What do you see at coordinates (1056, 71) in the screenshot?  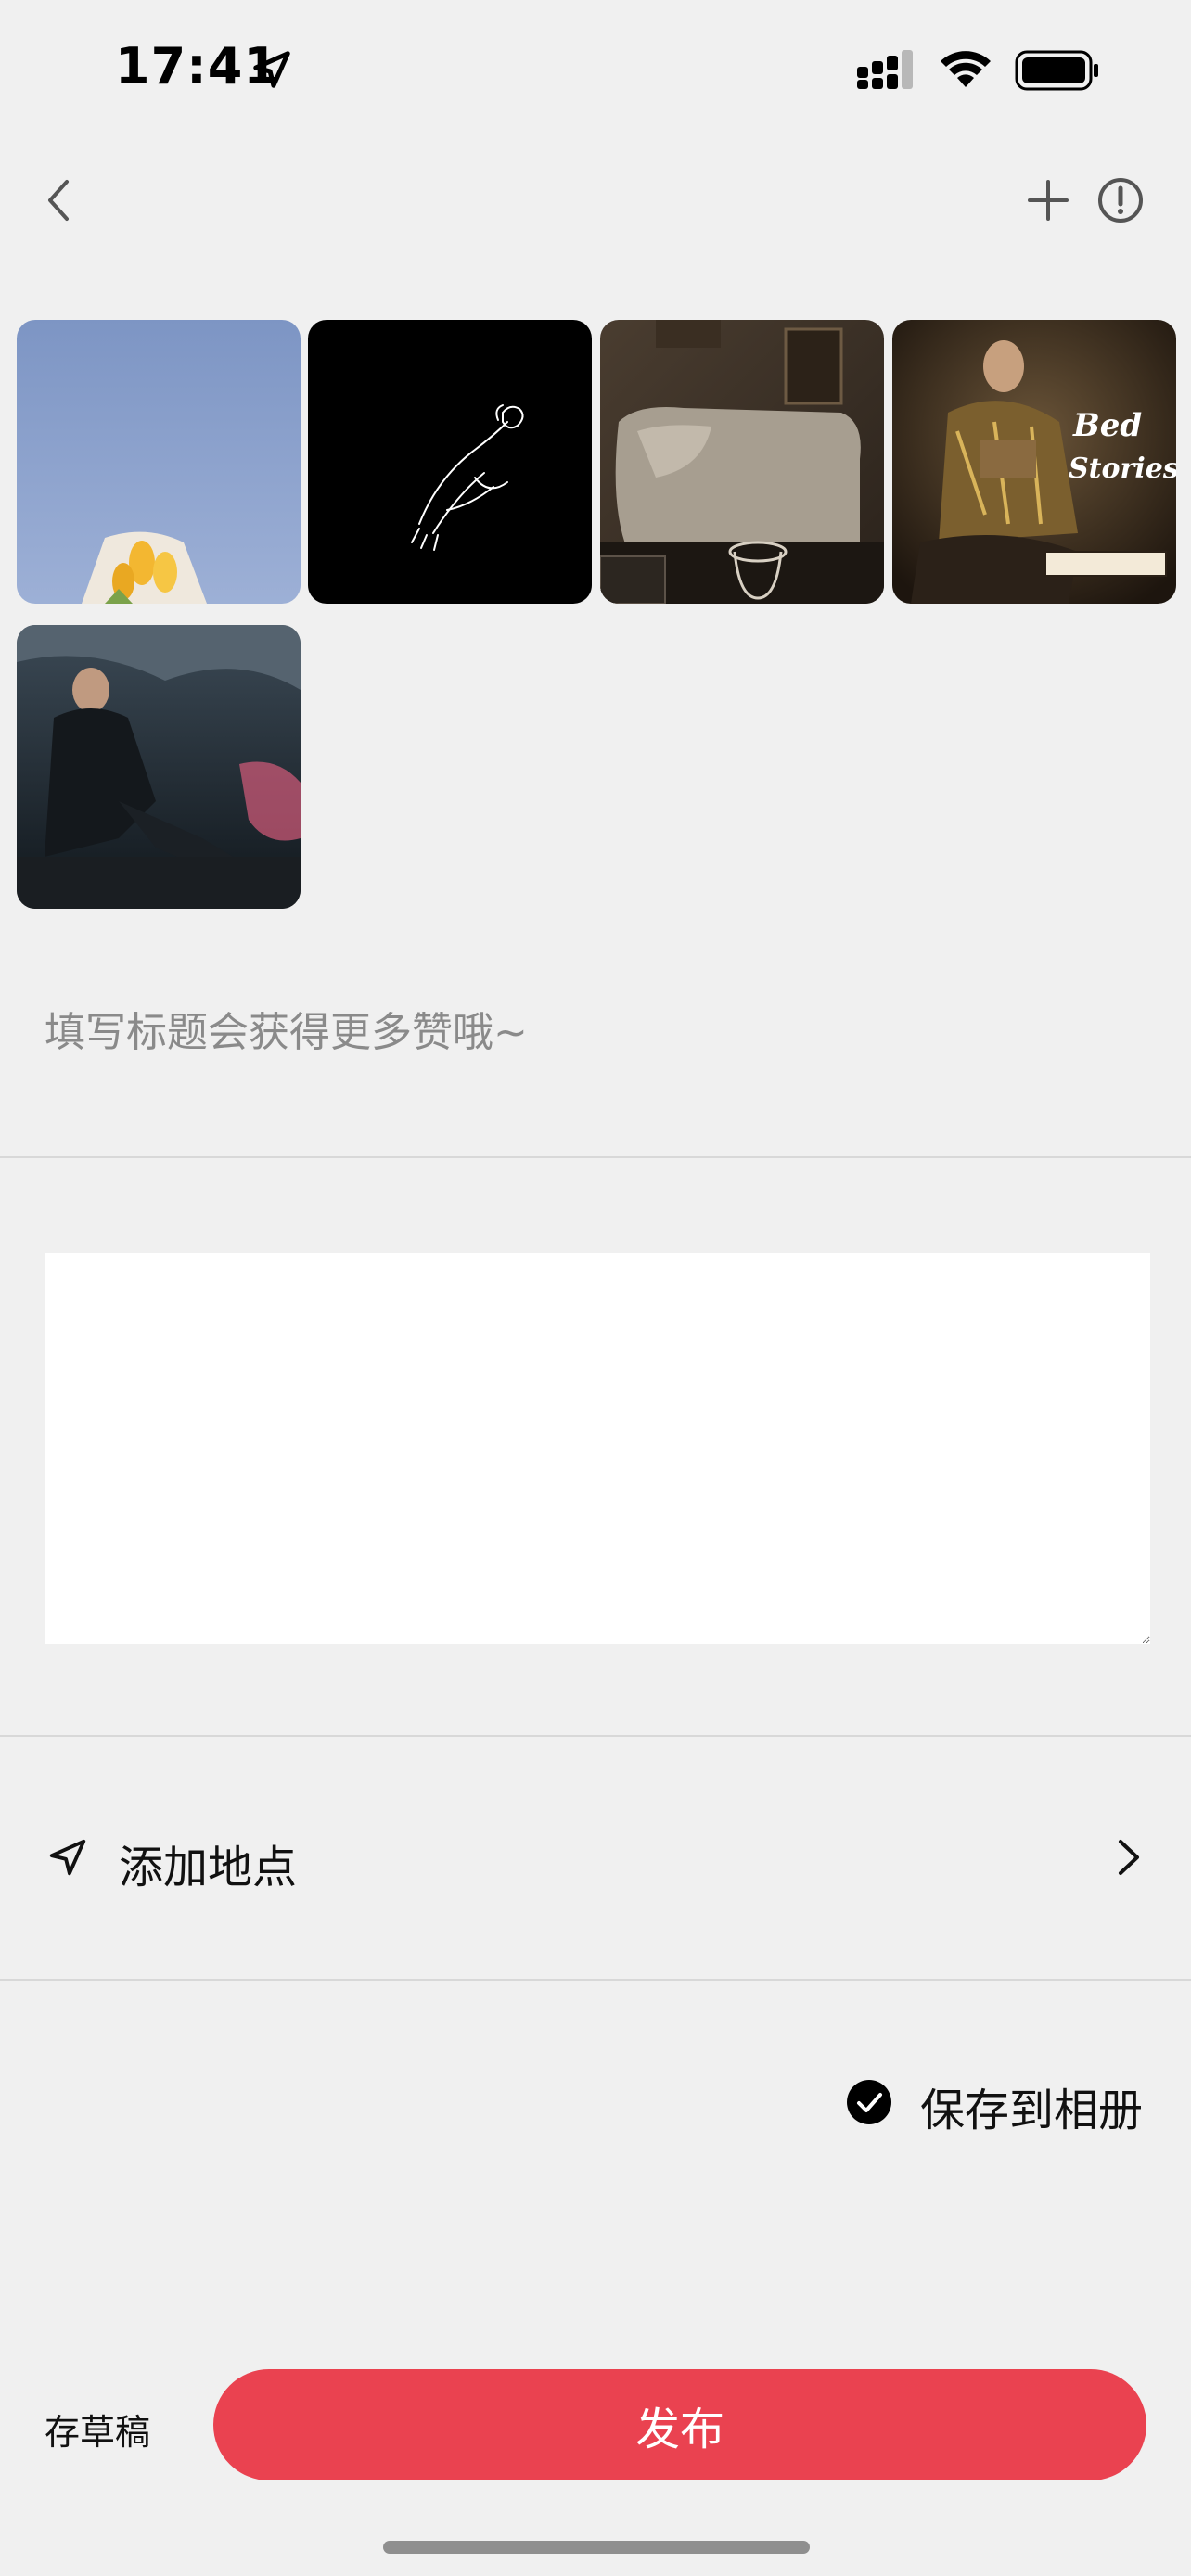 I see `battery-icon` at bounding box center [1056, 71].